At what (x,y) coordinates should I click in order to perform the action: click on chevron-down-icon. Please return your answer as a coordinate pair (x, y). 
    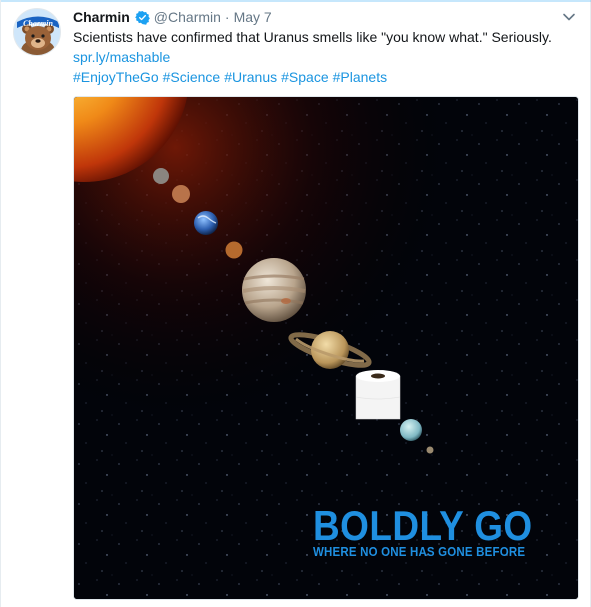
    Looking at the image, I should click on (569, 17).